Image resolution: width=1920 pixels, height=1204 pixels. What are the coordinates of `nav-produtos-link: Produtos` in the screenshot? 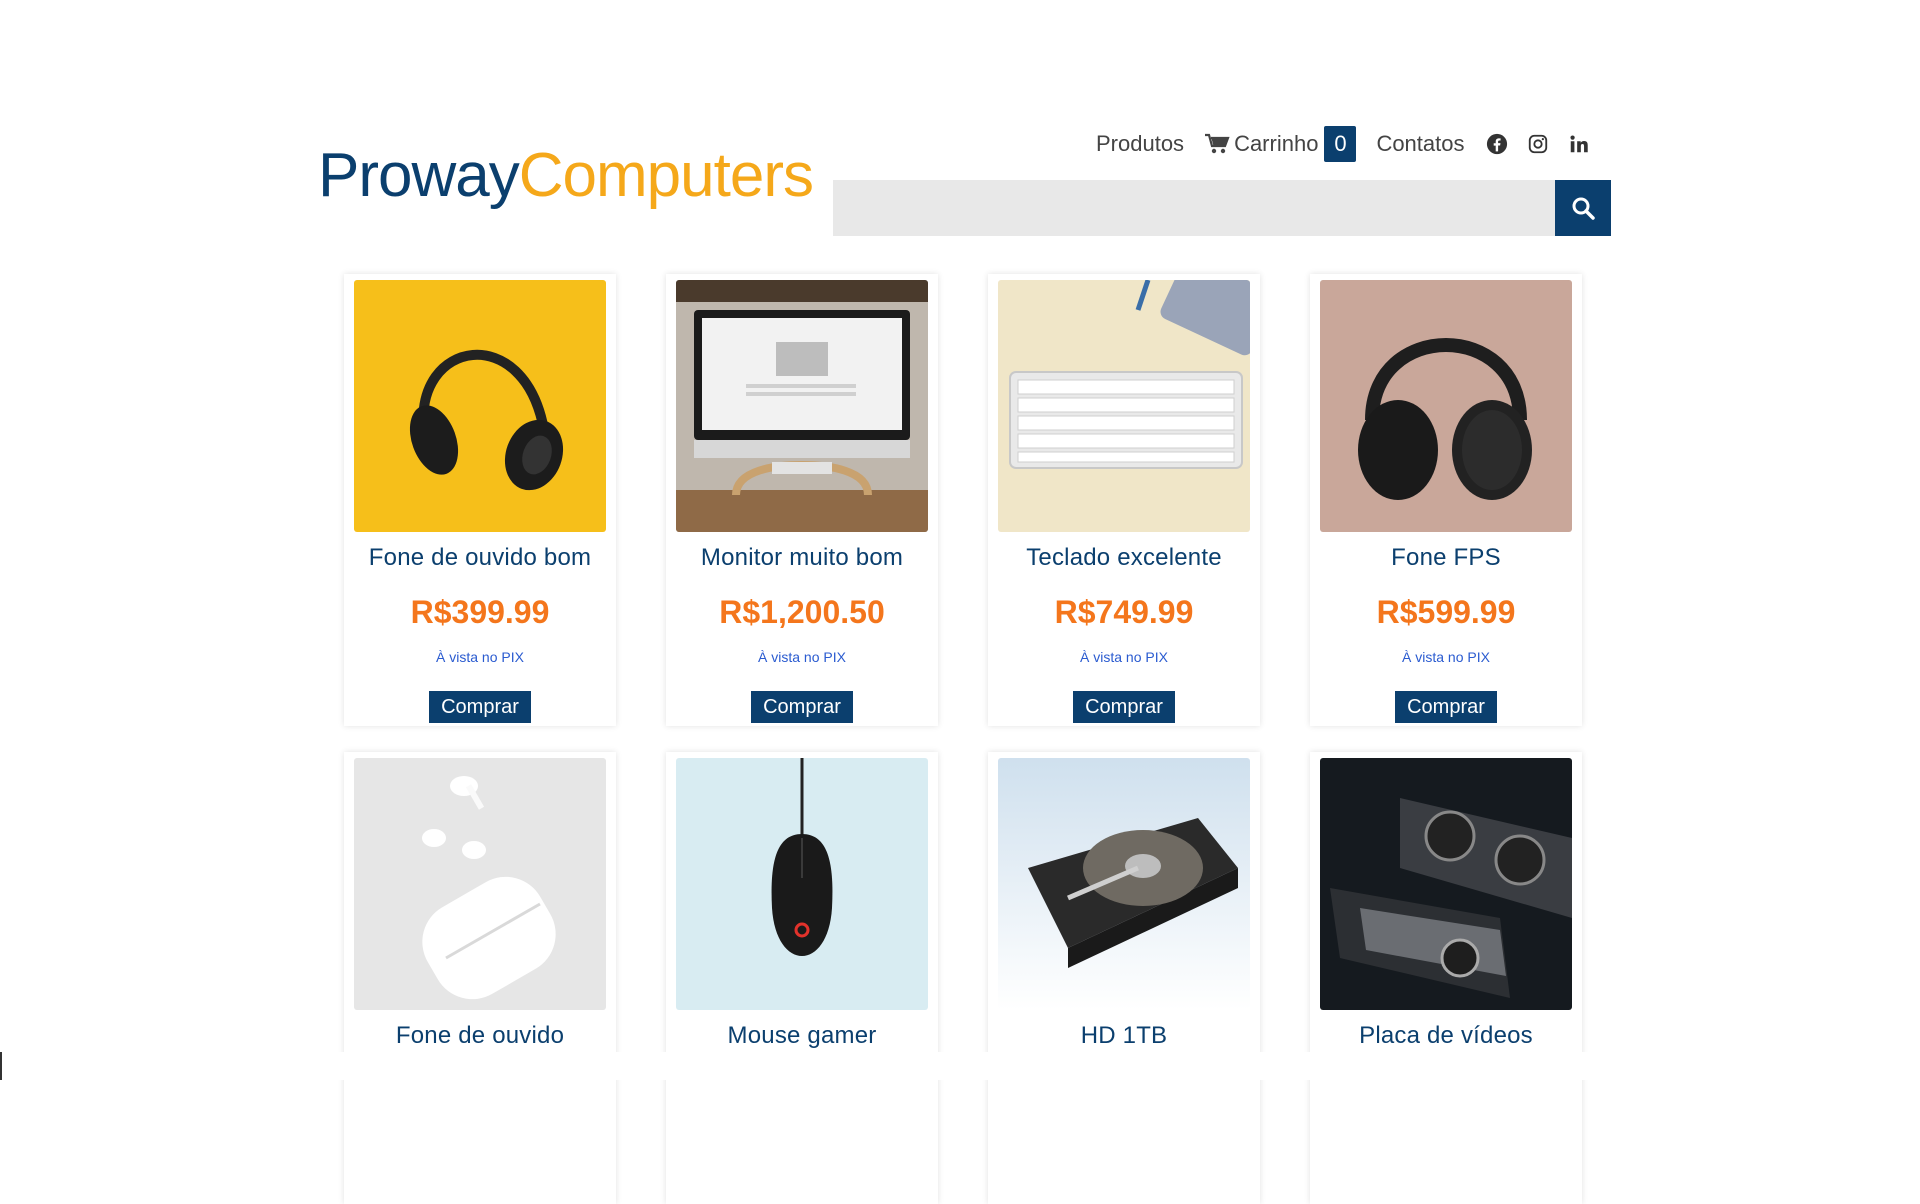 It's located at (1140, 144).